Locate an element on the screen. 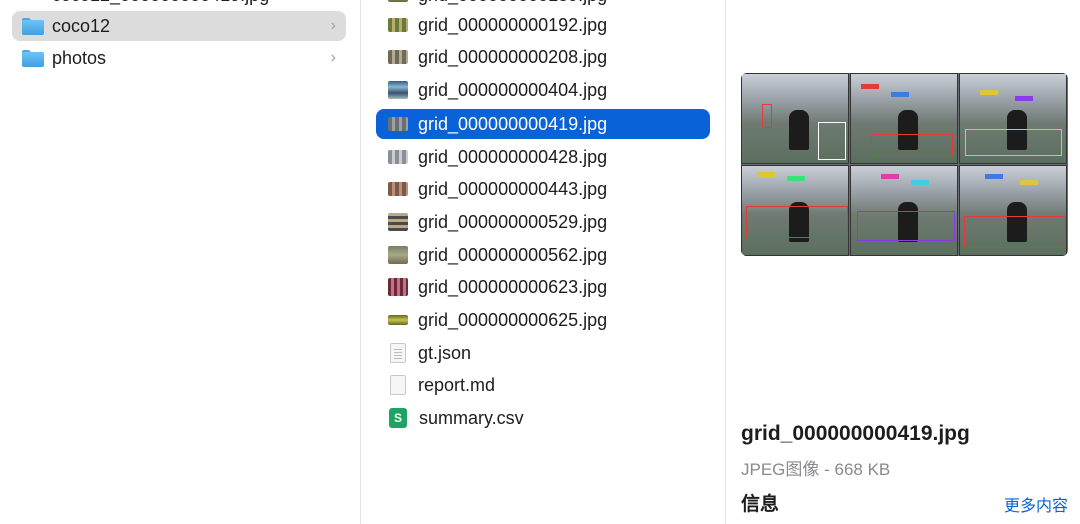 The height and width of the screenshot is (524, 1080). preview-kind-size: JPEG图像 - 668 KB is located at coordinates (816, 469).